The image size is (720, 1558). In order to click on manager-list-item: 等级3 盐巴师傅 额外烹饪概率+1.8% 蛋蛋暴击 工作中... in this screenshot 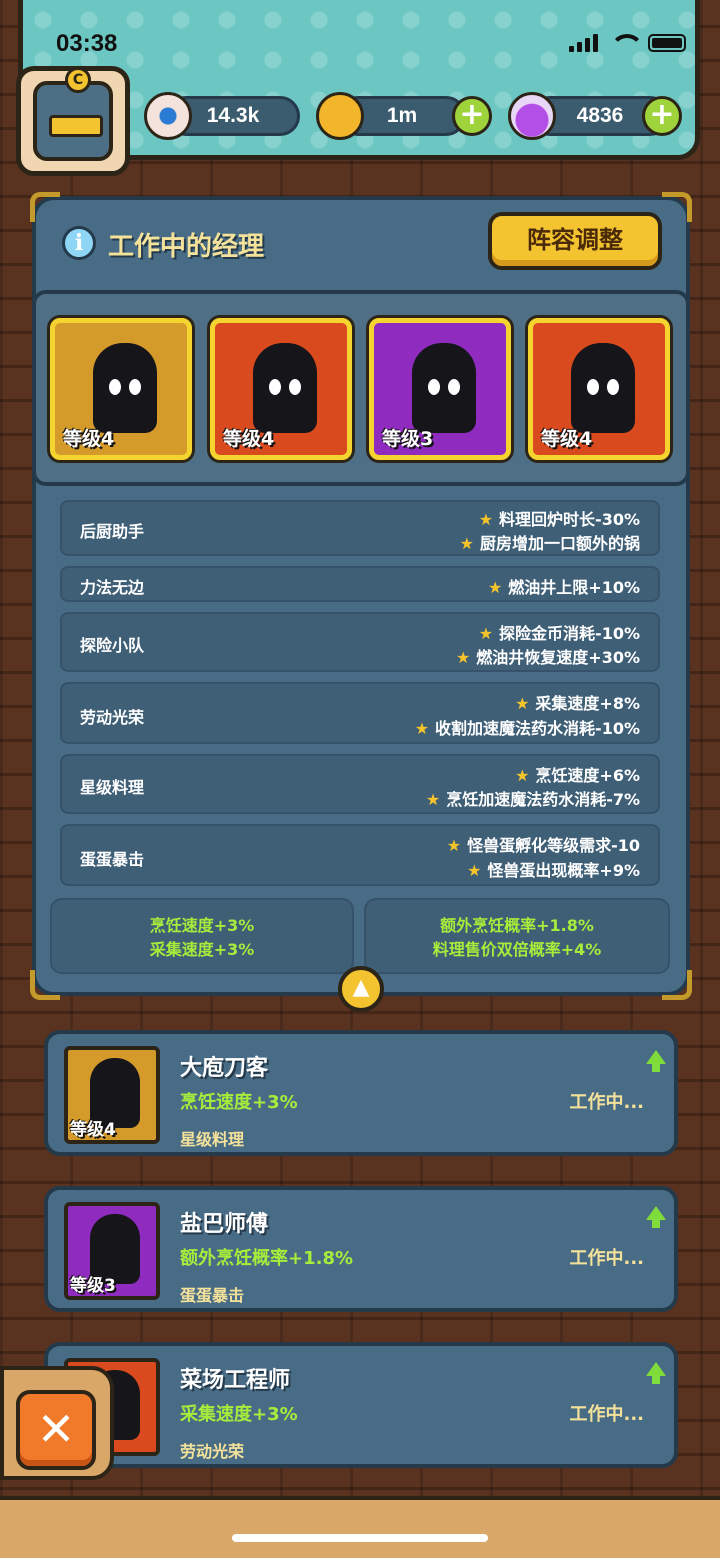, I will do `click(361, 1249)`.